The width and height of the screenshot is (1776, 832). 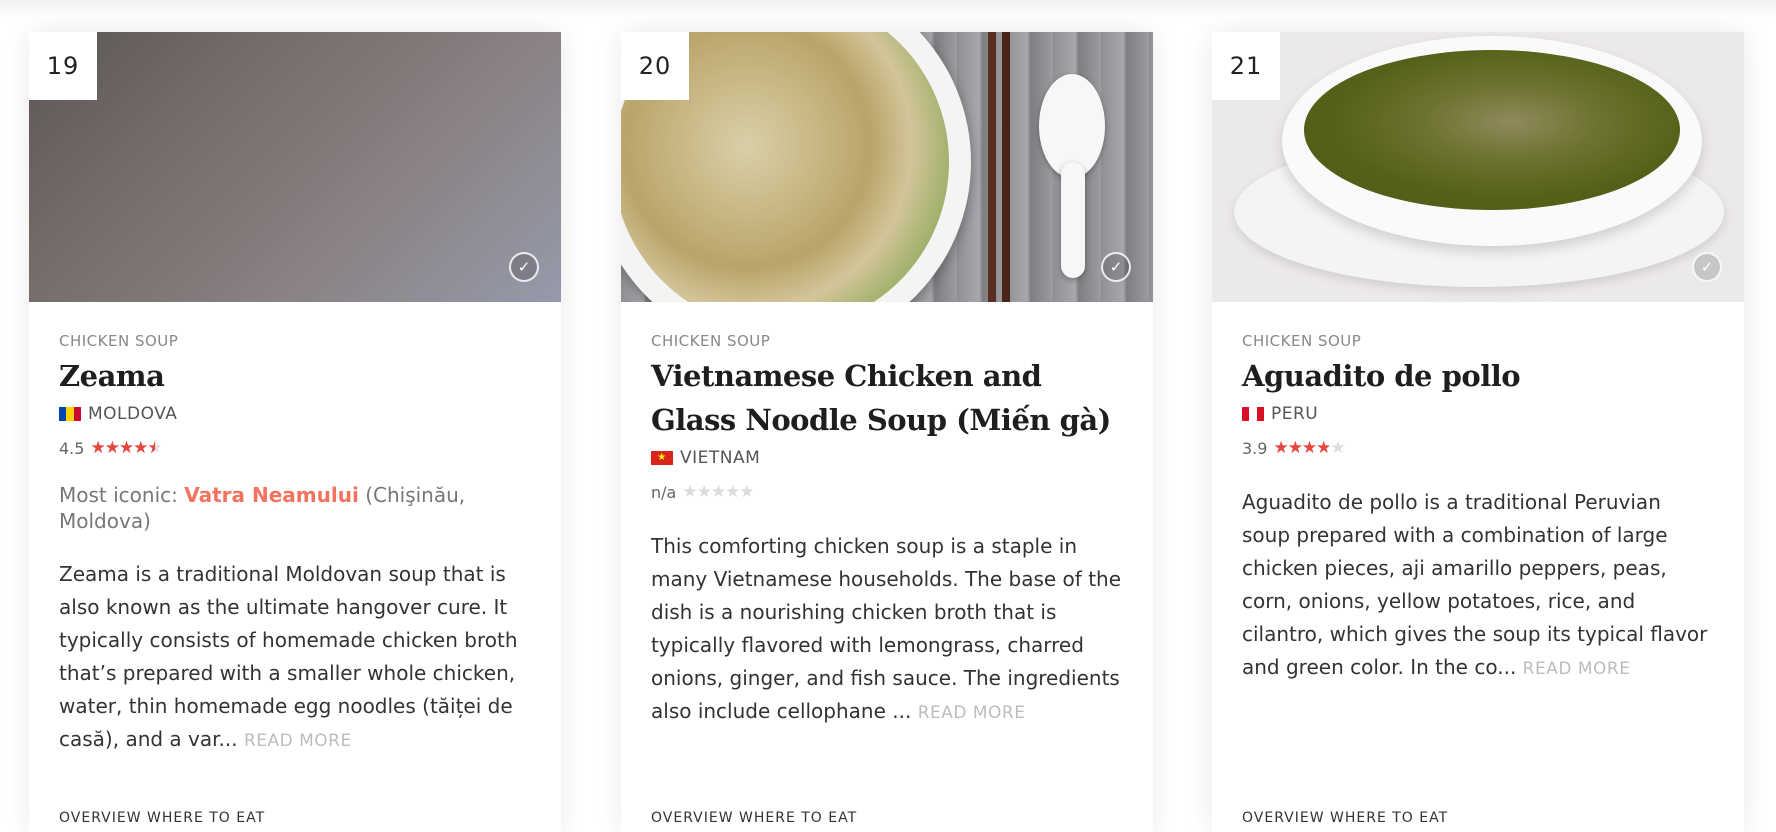 What do you see at coordinates (1073, 220) in the screenshot?
I see `spoon-image` at bounding box center [1073, 220].